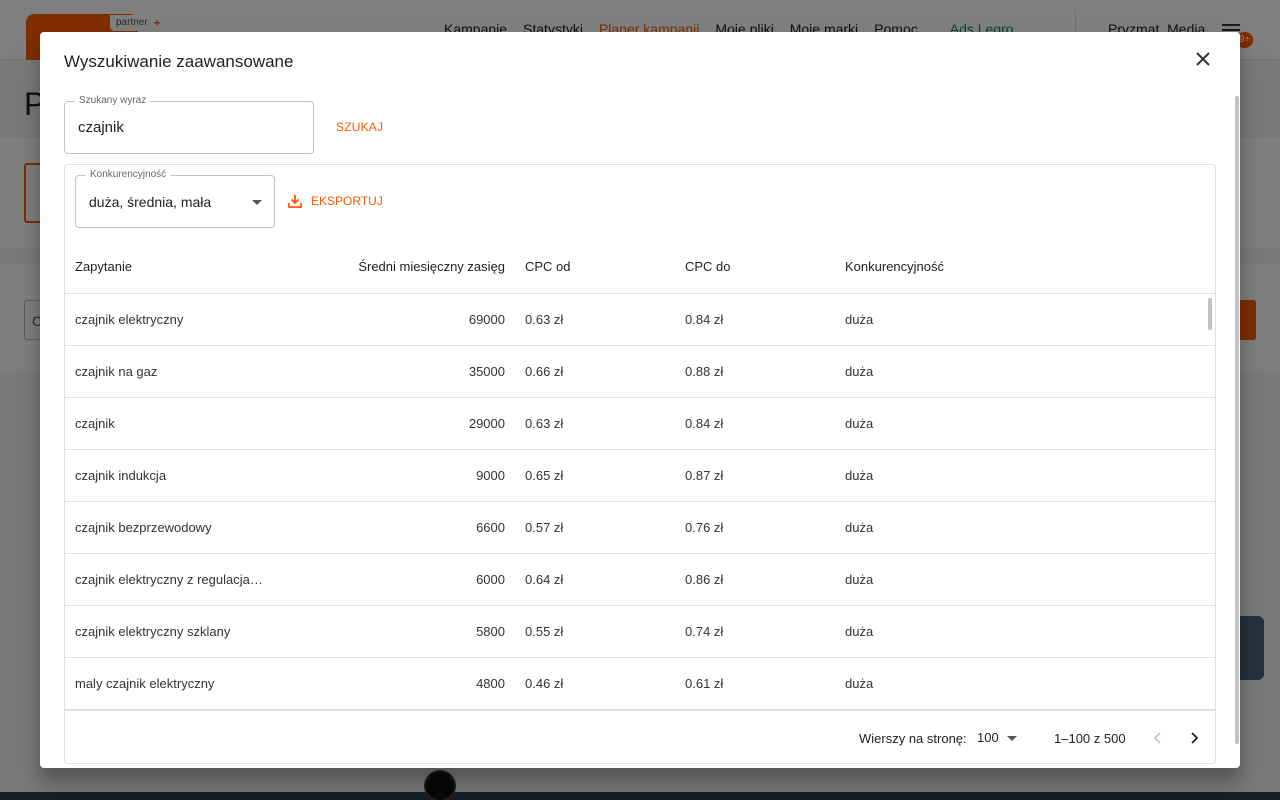 The height and width of the screenshot is (800, 1280). I want to click on column-header-query: Zapytanie, so click(103, 266).